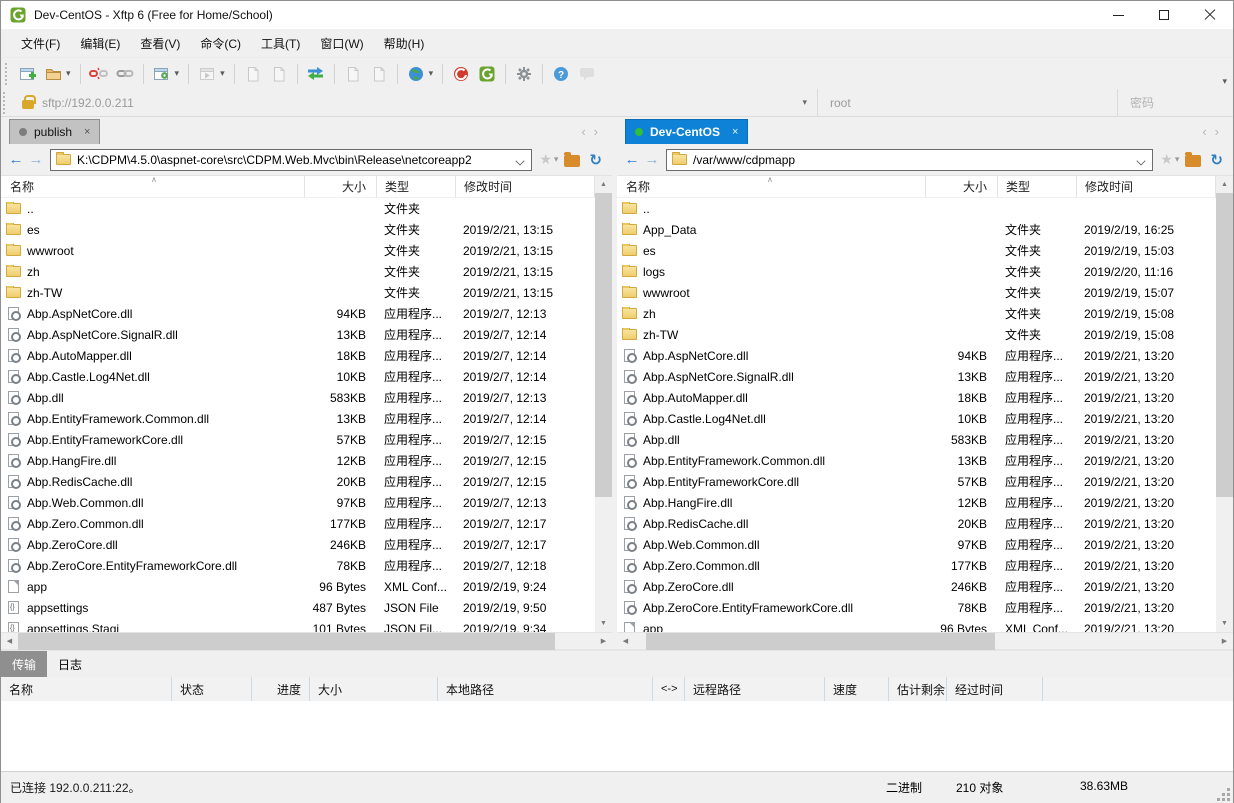  Describe the element at coordinates (754, 689) in the screenshot. I see `column-remote-path: 远程路径` at that location.